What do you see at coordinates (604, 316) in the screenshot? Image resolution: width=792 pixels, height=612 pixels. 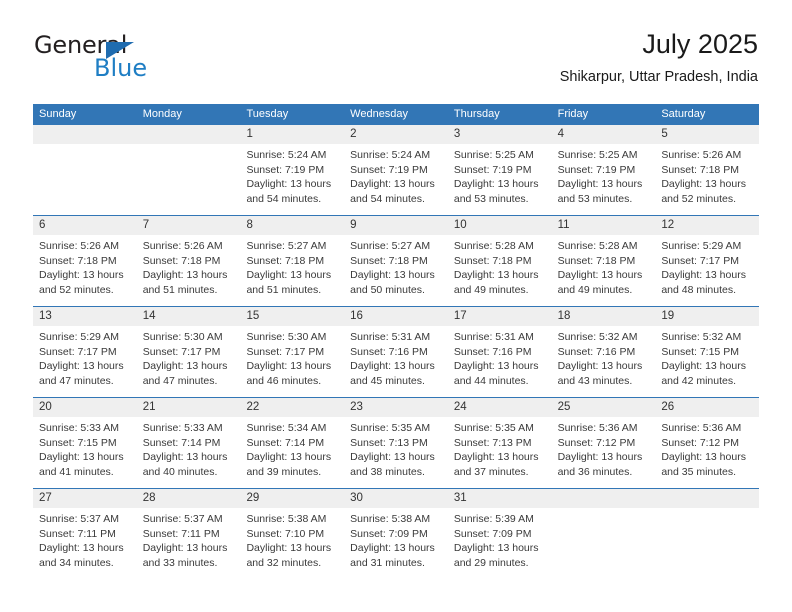 I see `day-number: 18` at bounding box center [604, 316].